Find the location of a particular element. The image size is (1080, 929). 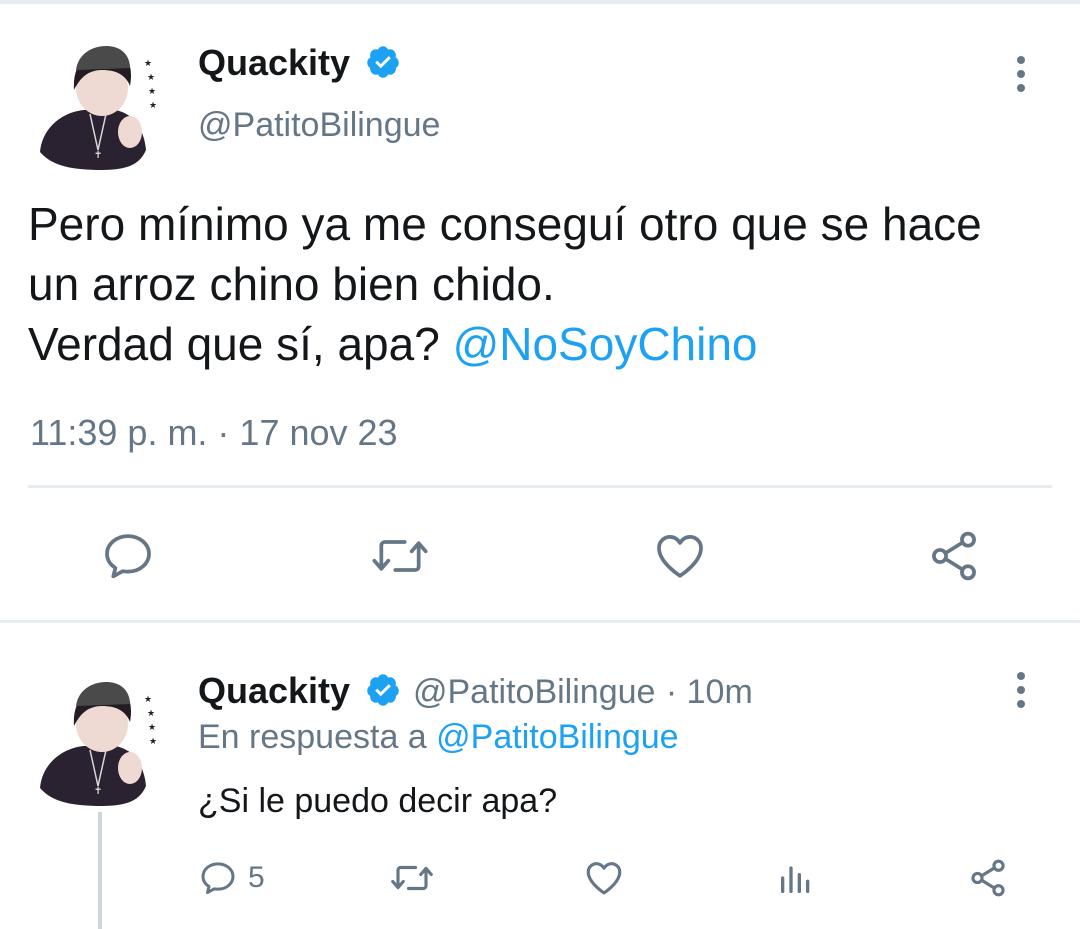

reply-button: 5 is located at coordinates (231, 878).